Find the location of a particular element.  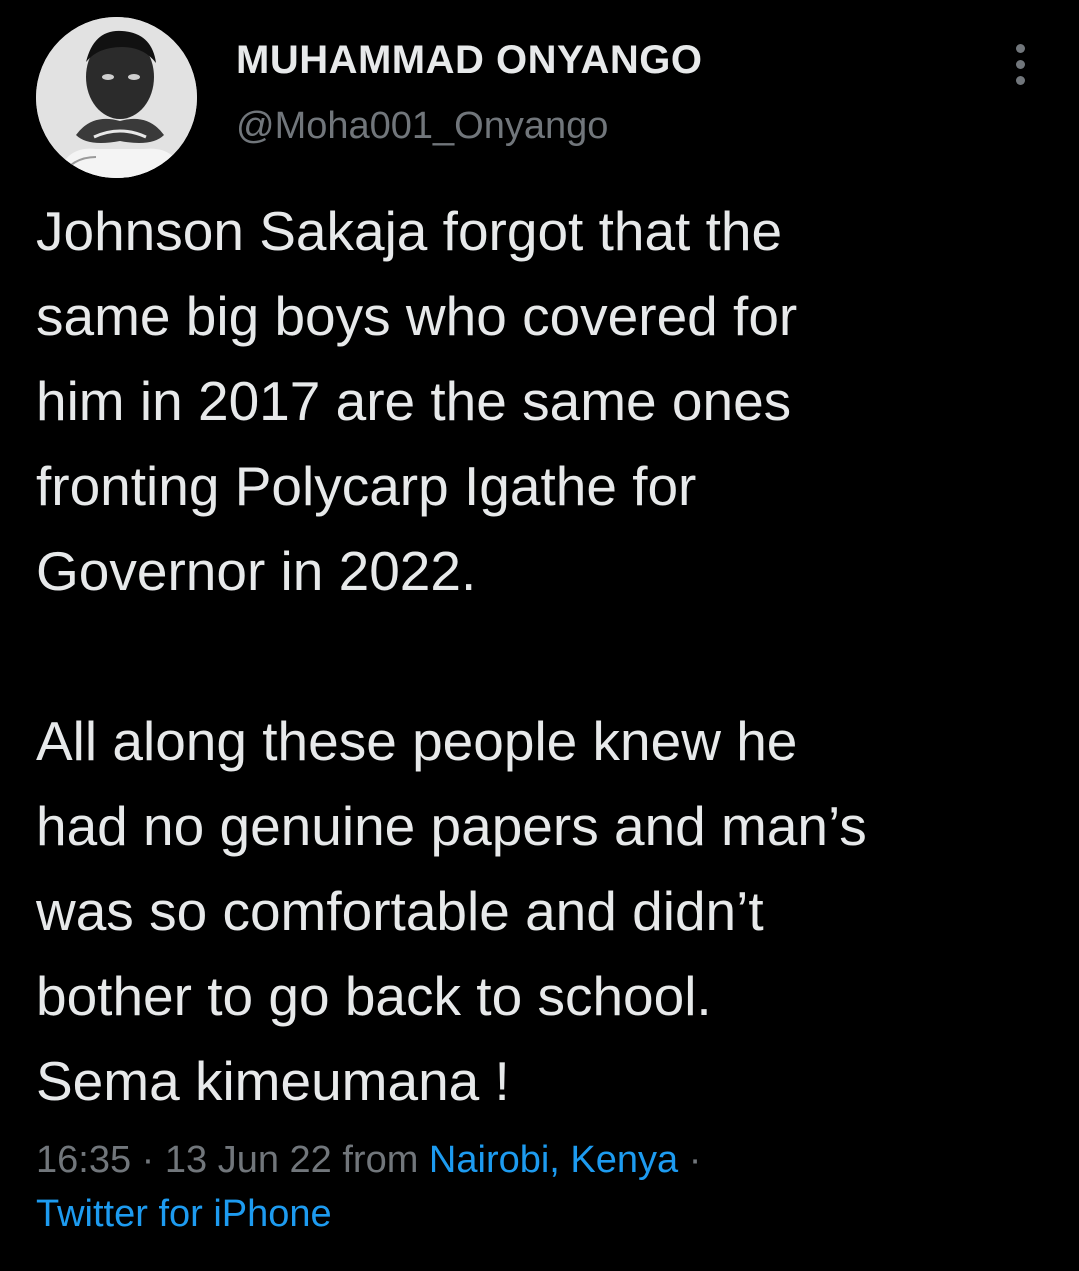

more-options-button is located at coordinates (1020, 64).